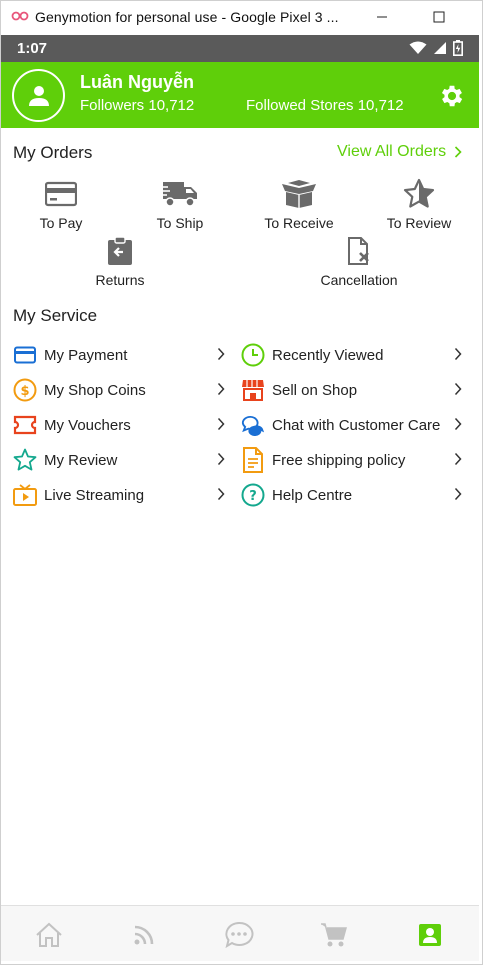 This screenshot has height=965, width=483. I want to click on service-label: My Payment, so click(86, 355).